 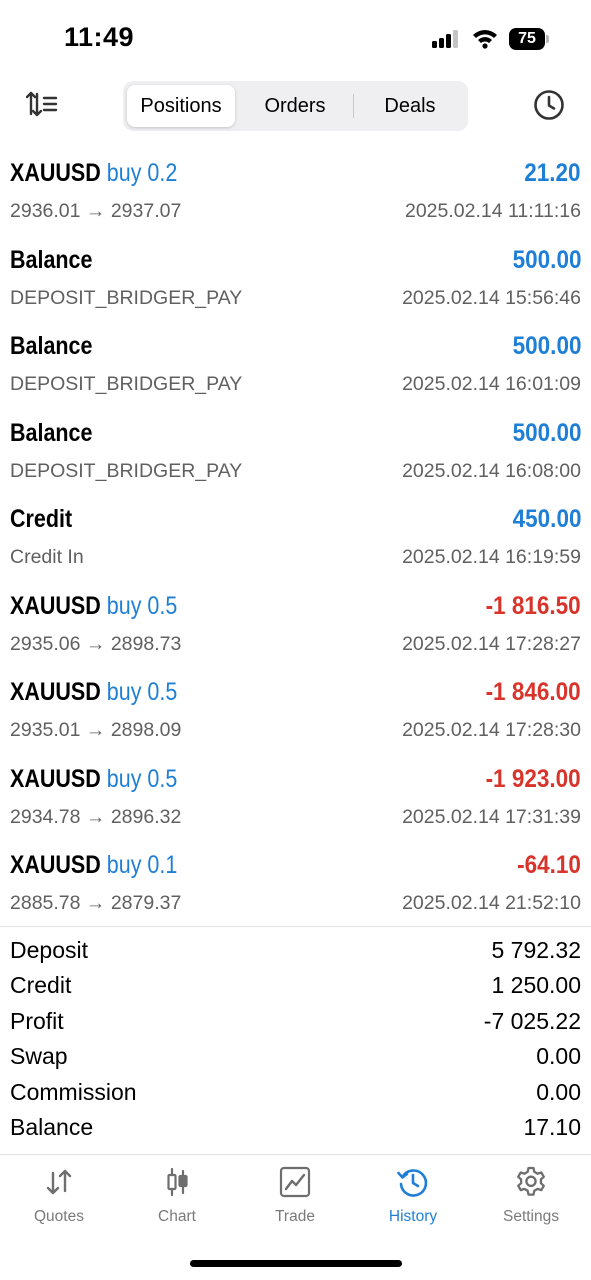 What do you see at coordinates (413, 1202) in the screenshot?
I see `tab-history: History` at bounding box center [413, 1202].